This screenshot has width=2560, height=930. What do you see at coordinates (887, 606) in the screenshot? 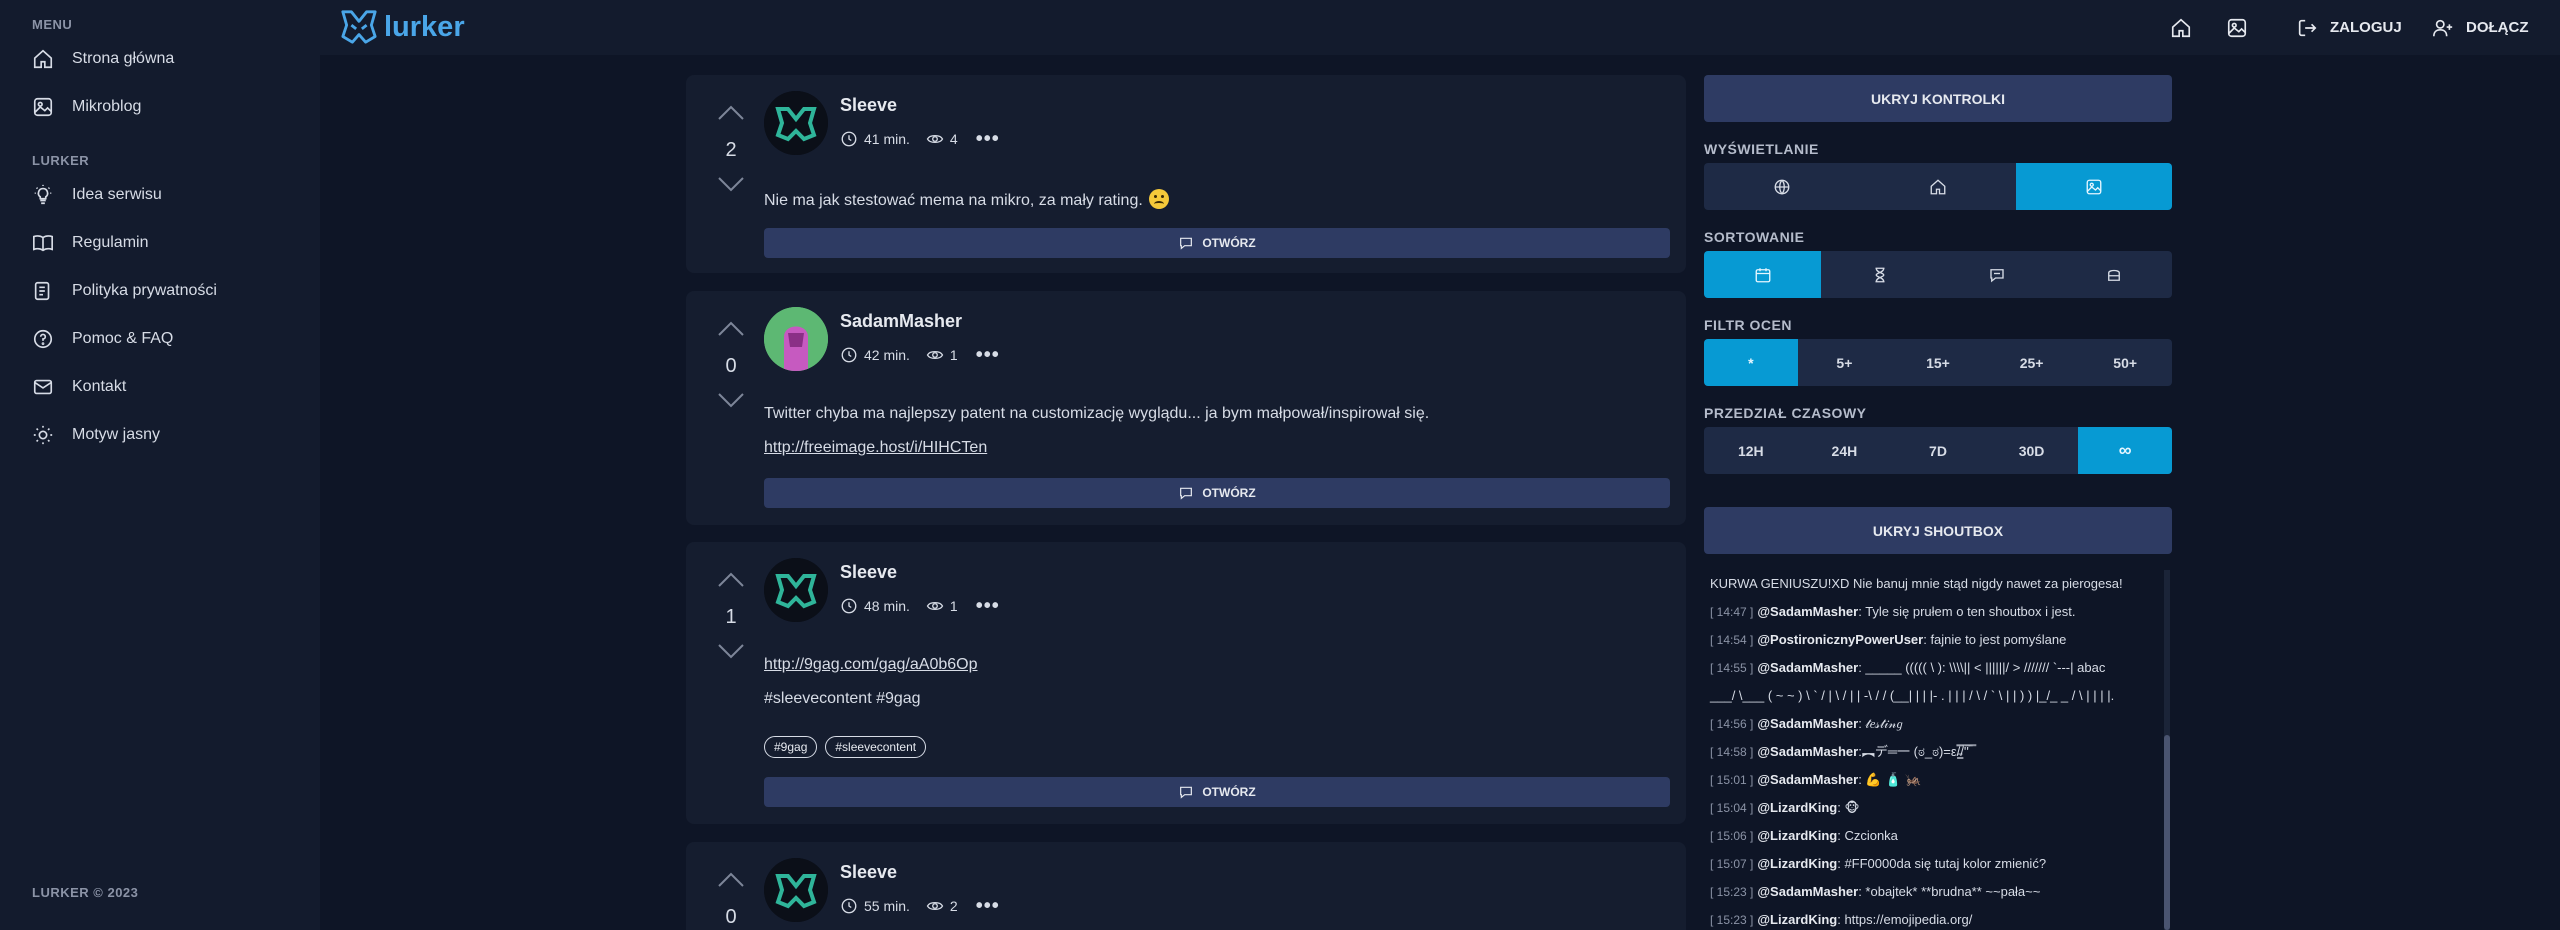
I see `post-time: 48 min.` at bounding box center [887, 606].